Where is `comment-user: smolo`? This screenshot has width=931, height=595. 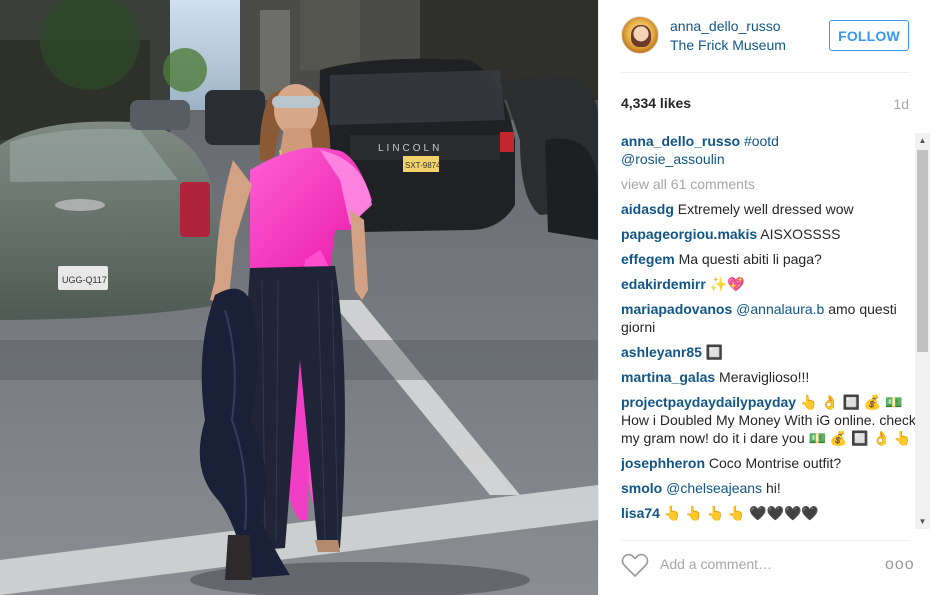
comment-user: smolo is located at coordinates (641, 488).